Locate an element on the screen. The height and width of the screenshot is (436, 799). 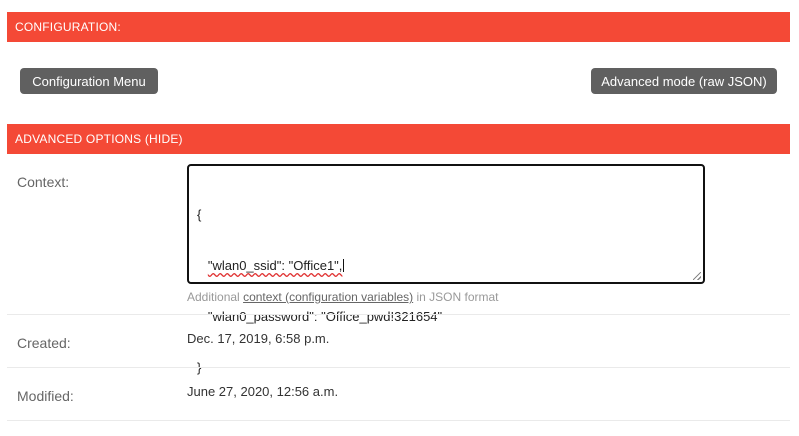
help-suffix: in JSON format is located at coordinates (457, 297).